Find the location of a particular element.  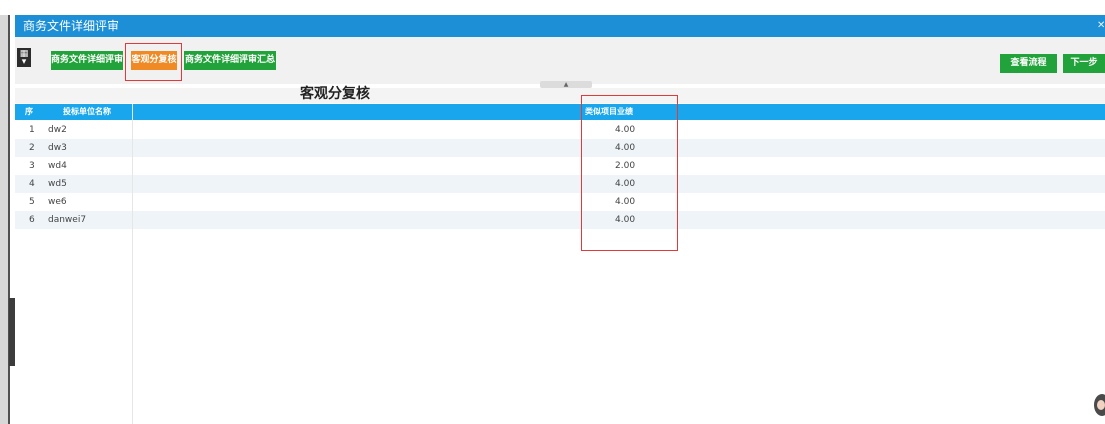

row-index: 4 is located at coordinates (32, 184).